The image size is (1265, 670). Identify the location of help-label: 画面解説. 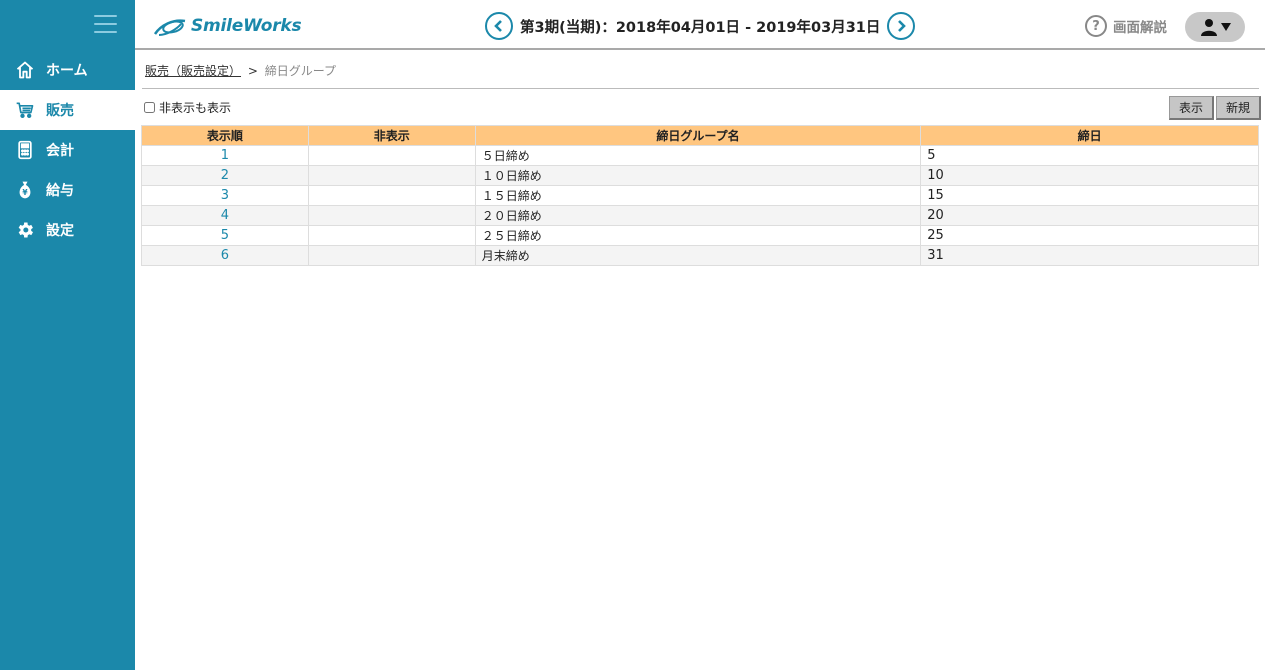
(1140, 28).